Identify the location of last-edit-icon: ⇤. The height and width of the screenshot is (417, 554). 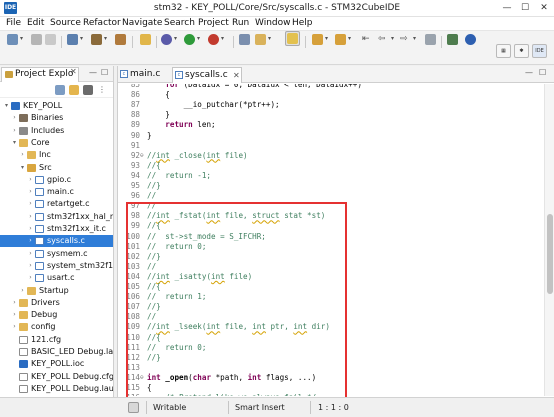
(366, 39).